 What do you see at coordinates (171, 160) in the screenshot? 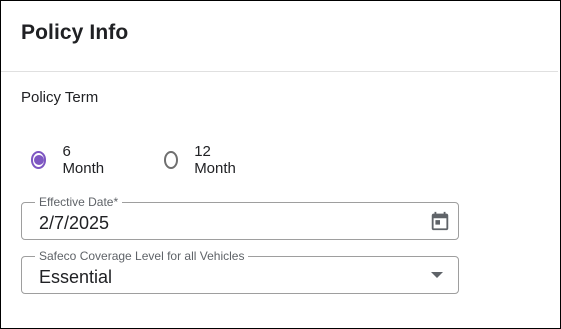
I see `radio-unselected-icon` at bounding box center [171, 160].